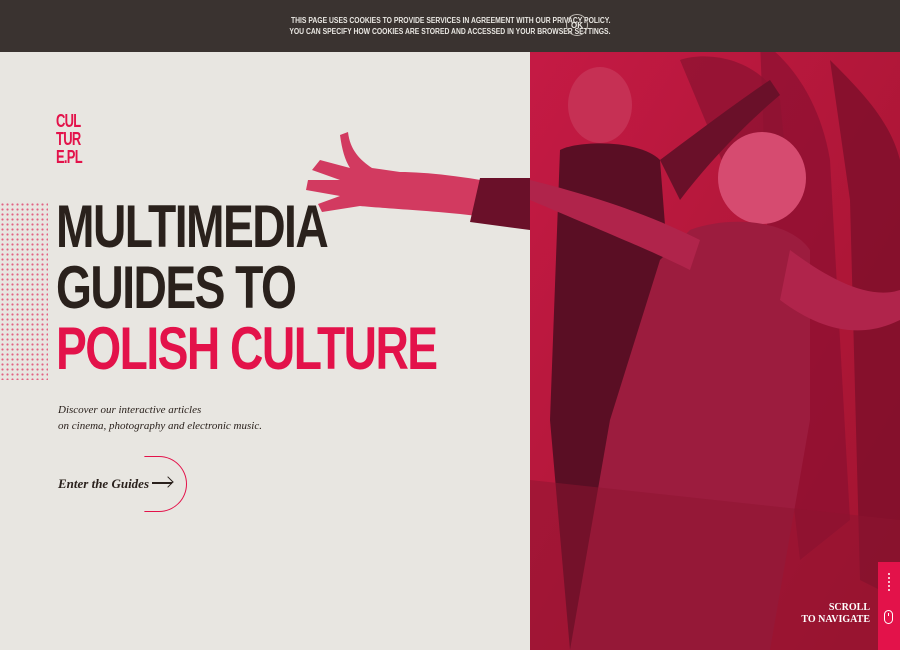 This screenshot has width=900, height=650. I want to click on subtitle-line-1: Discover our interactive articles, so click(130, 410).